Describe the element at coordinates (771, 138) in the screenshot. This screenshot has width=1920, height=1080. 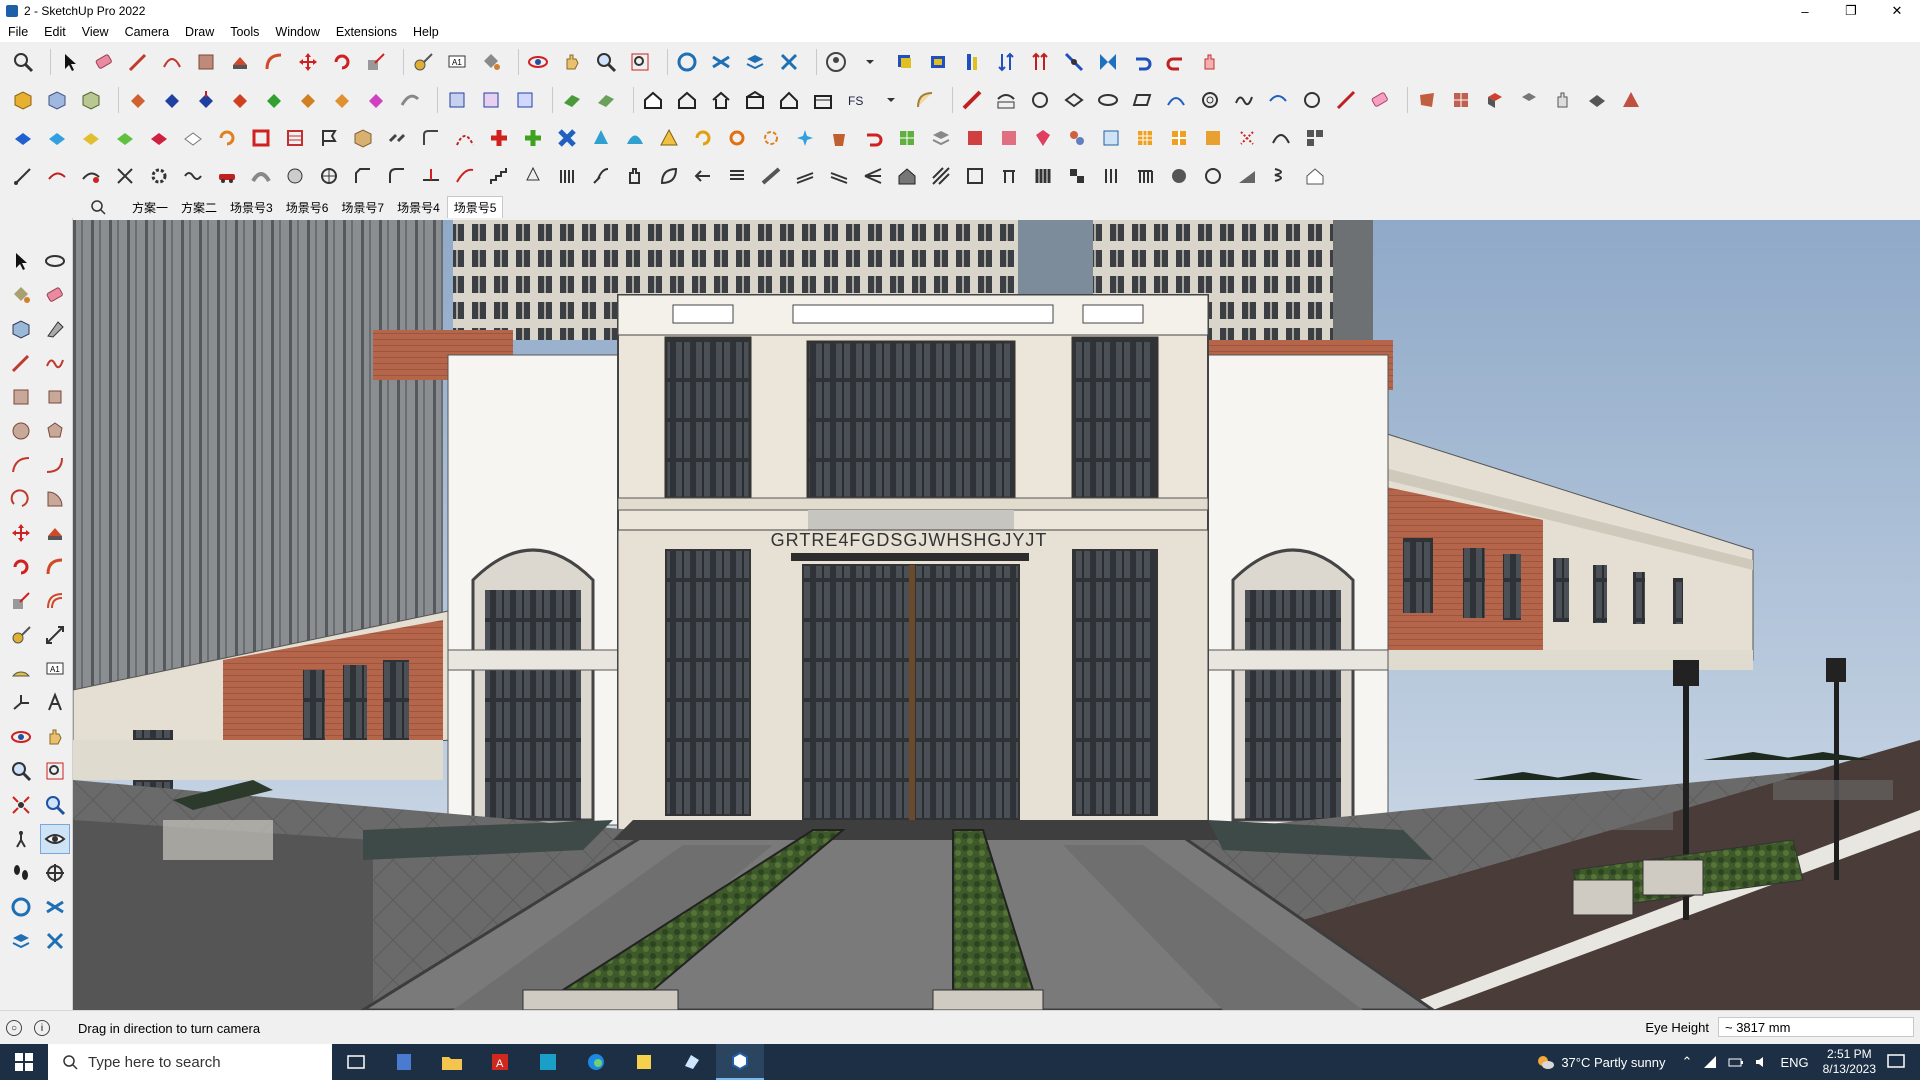
I see `spiral-orange-icon` at that location.